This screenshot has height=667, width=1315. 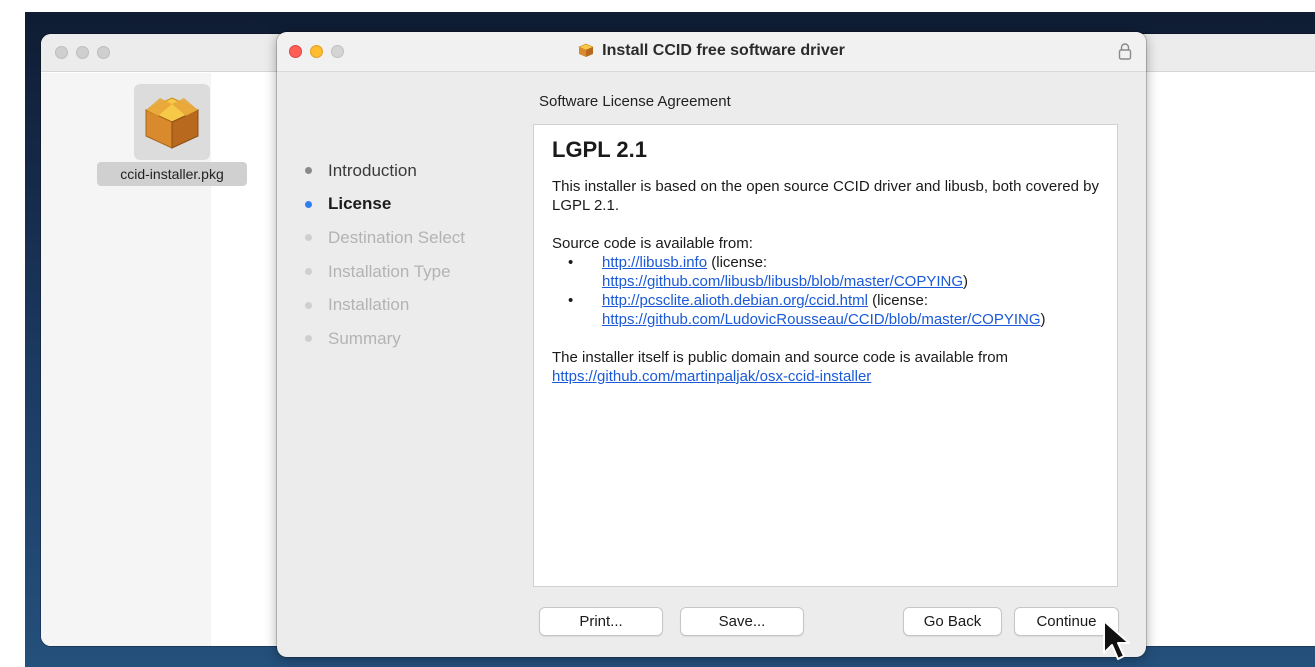 I want to click on finder-zoom-button, so click(x=103, y=52).